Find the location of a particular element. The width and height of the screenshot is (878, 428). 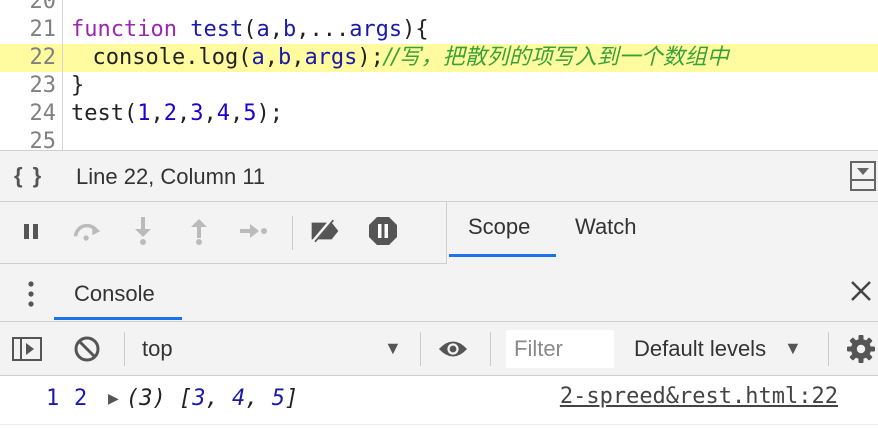

sidebar-tabs: Scope Watch is located at coordinates (662, 233).